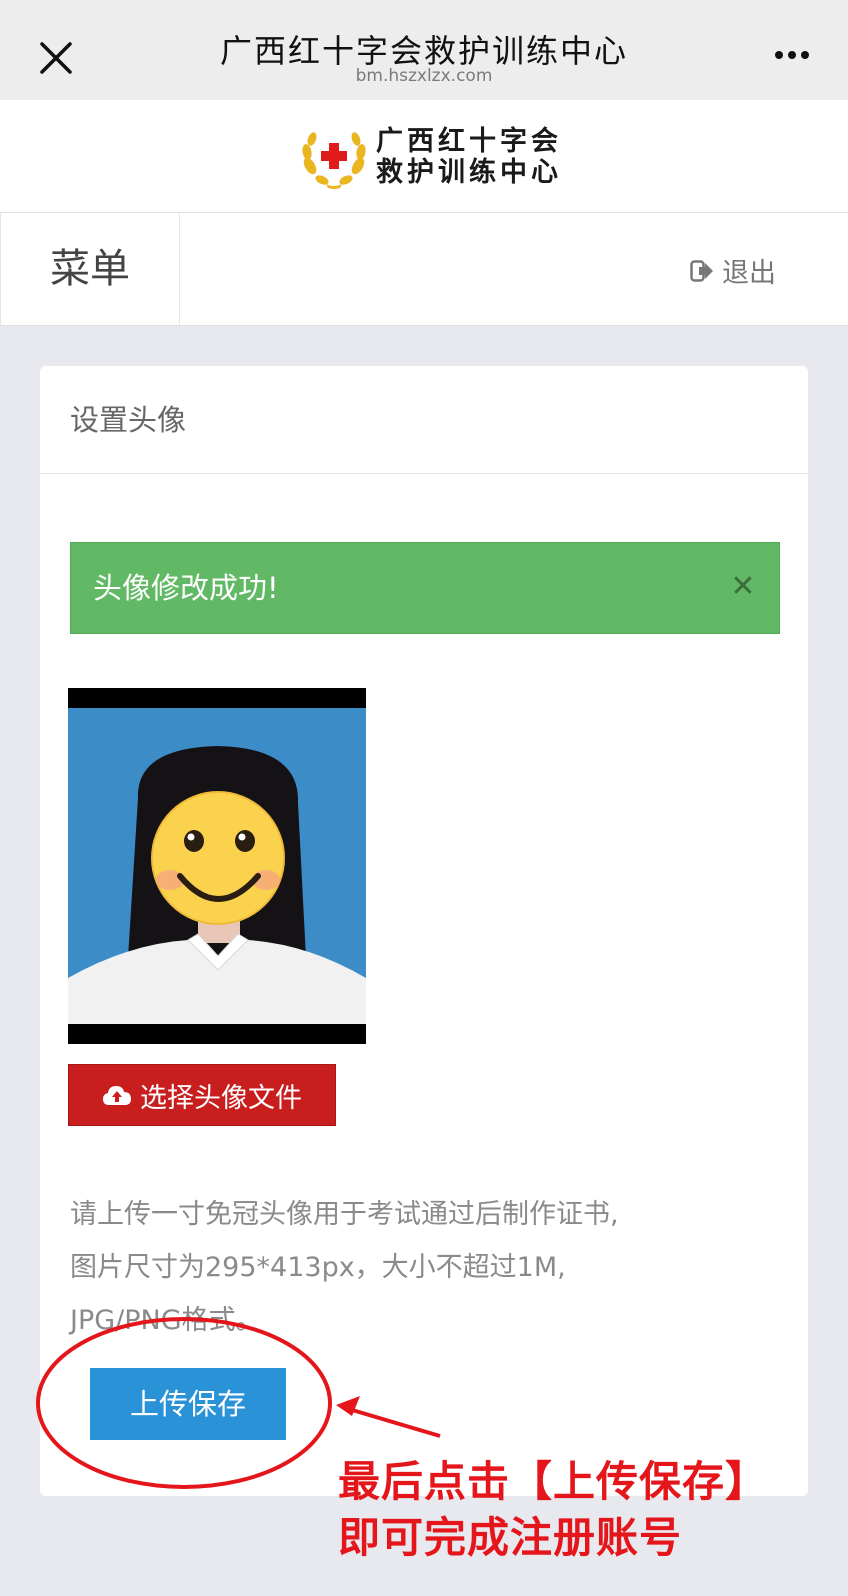 This screenshot has width=848, height=1596. I want to click on annotation-arrow, so click(391, 1421).